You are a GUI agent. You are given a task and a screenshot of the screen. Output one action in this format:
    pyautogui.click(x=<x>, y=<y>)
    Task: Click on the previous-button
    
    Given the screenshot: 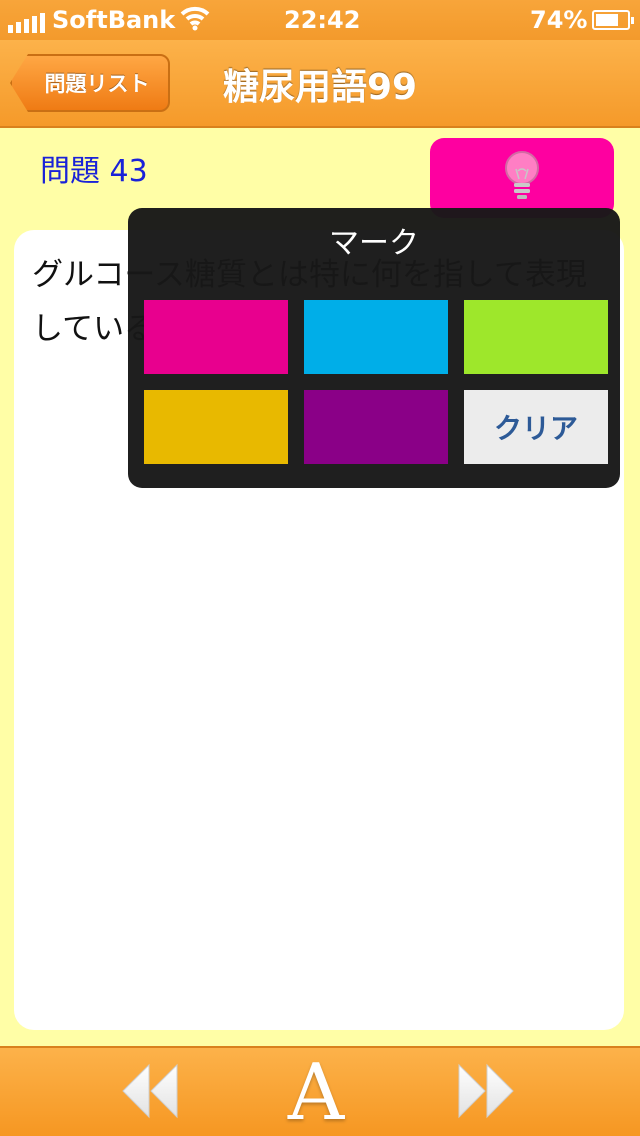 What is the action you would take?
    pyautogui.click(x=150, y=1093)
    